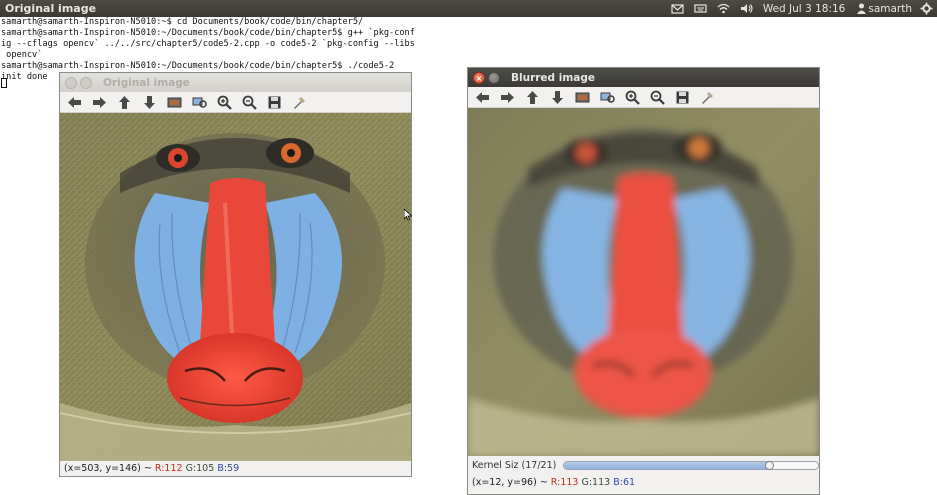  I want to click on kernel-size-trackbar: Kernel Siz (17/21), so click(643, 465).